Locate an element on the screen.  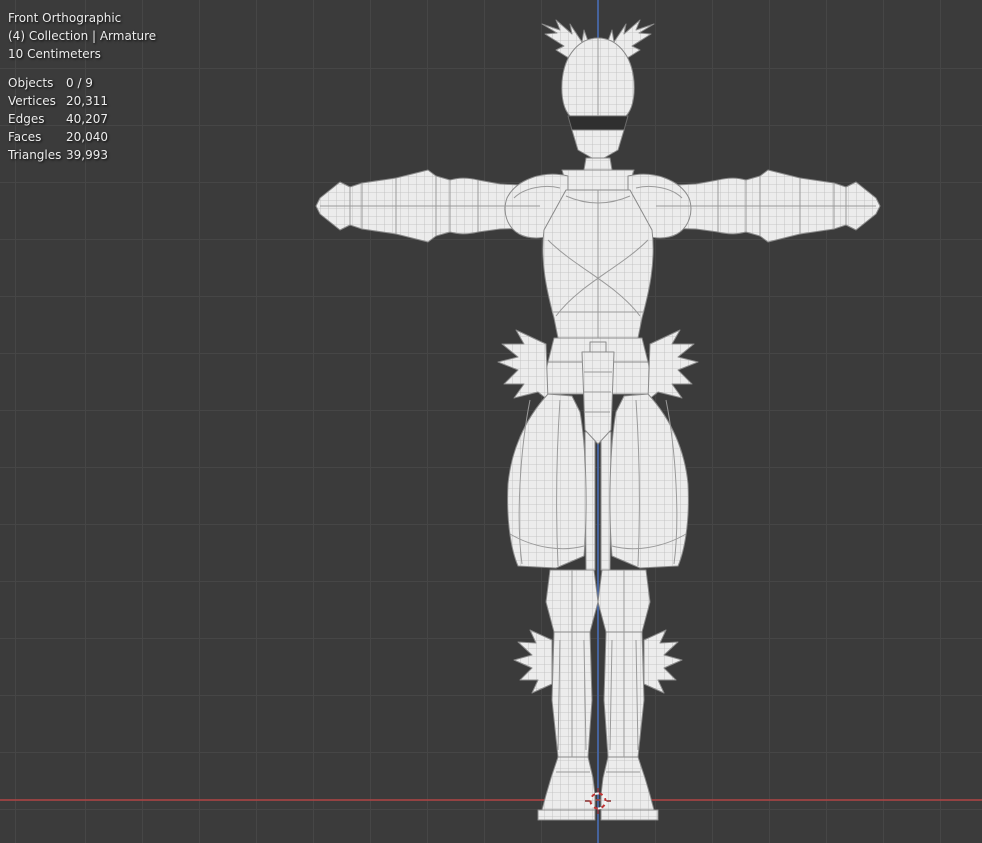
gorget is located at coordinates (598, 180).